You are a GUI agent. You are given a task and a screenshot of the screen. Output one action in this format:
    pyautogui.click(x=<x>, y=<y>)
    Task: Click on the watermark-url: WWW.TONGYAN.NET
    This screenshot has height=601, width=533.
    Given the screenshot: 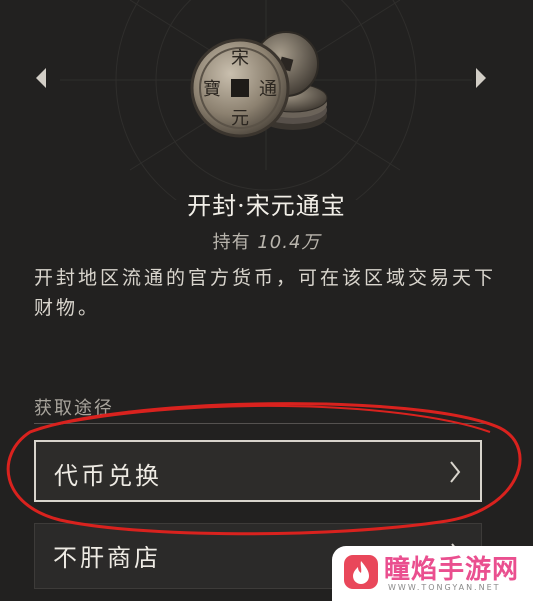 What is the action you would take?
    pyautogui.click(x=444, y=587)
    